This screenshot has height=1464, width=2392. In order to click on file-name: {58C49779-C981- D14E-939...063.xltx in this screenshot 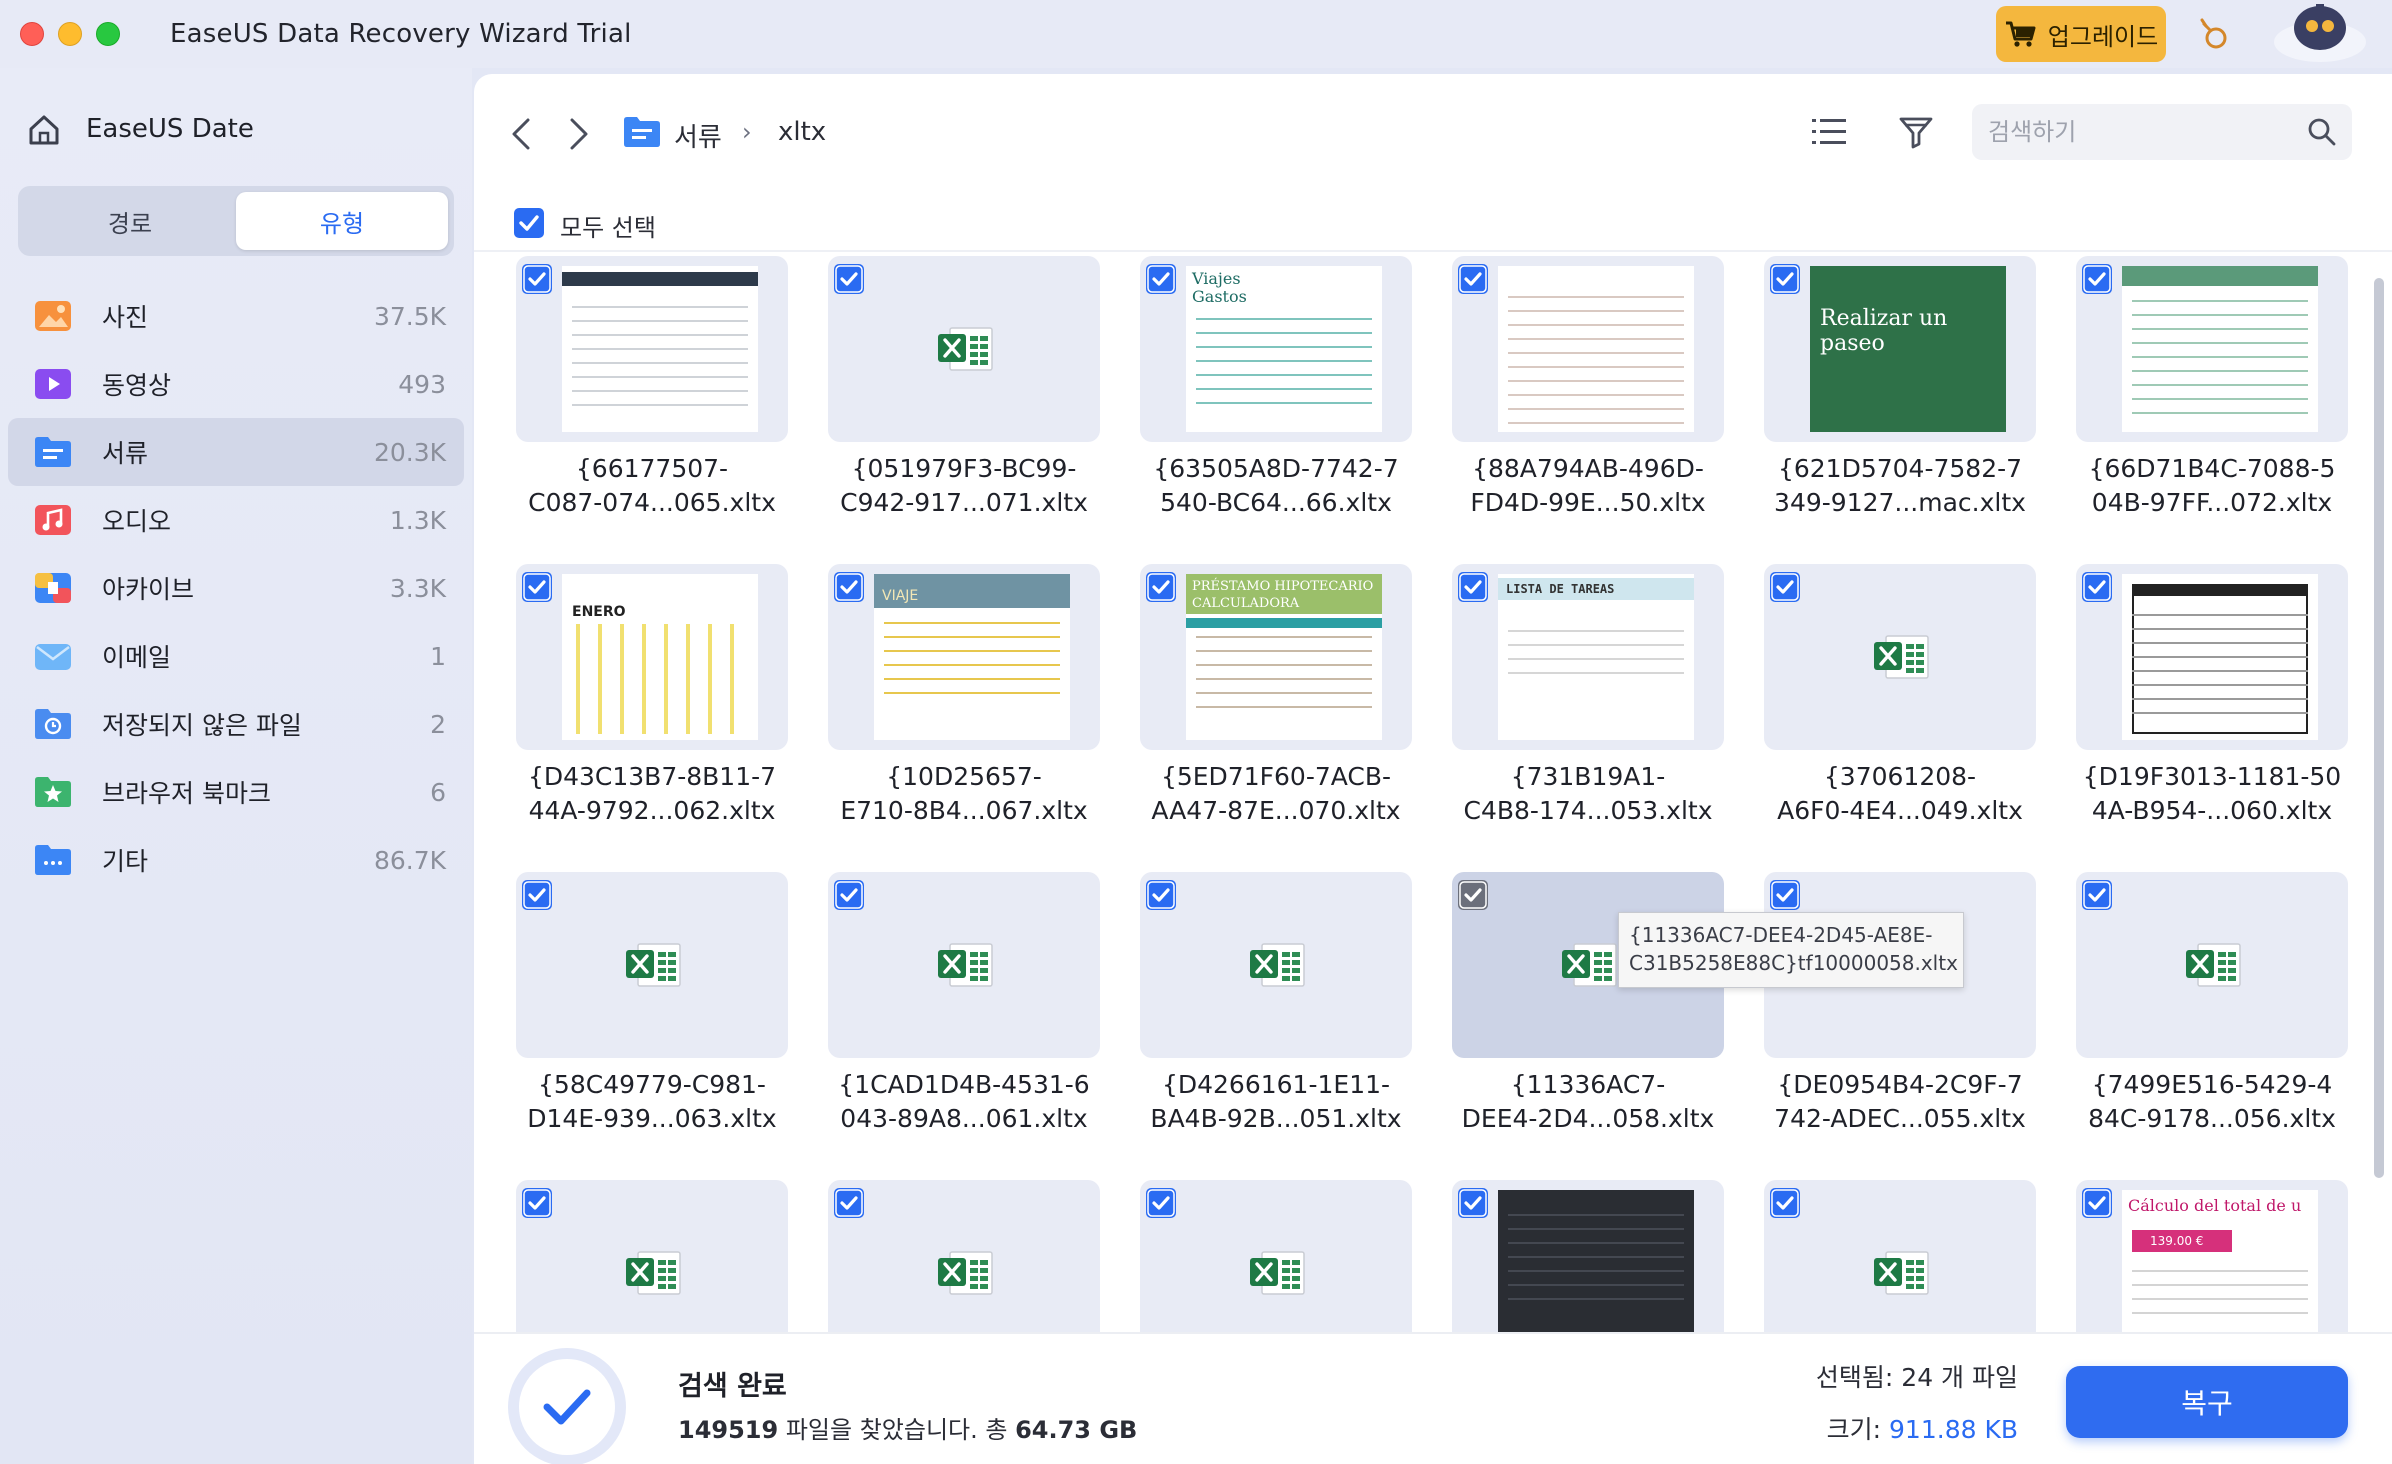, I will do `click(652, 1102)`.